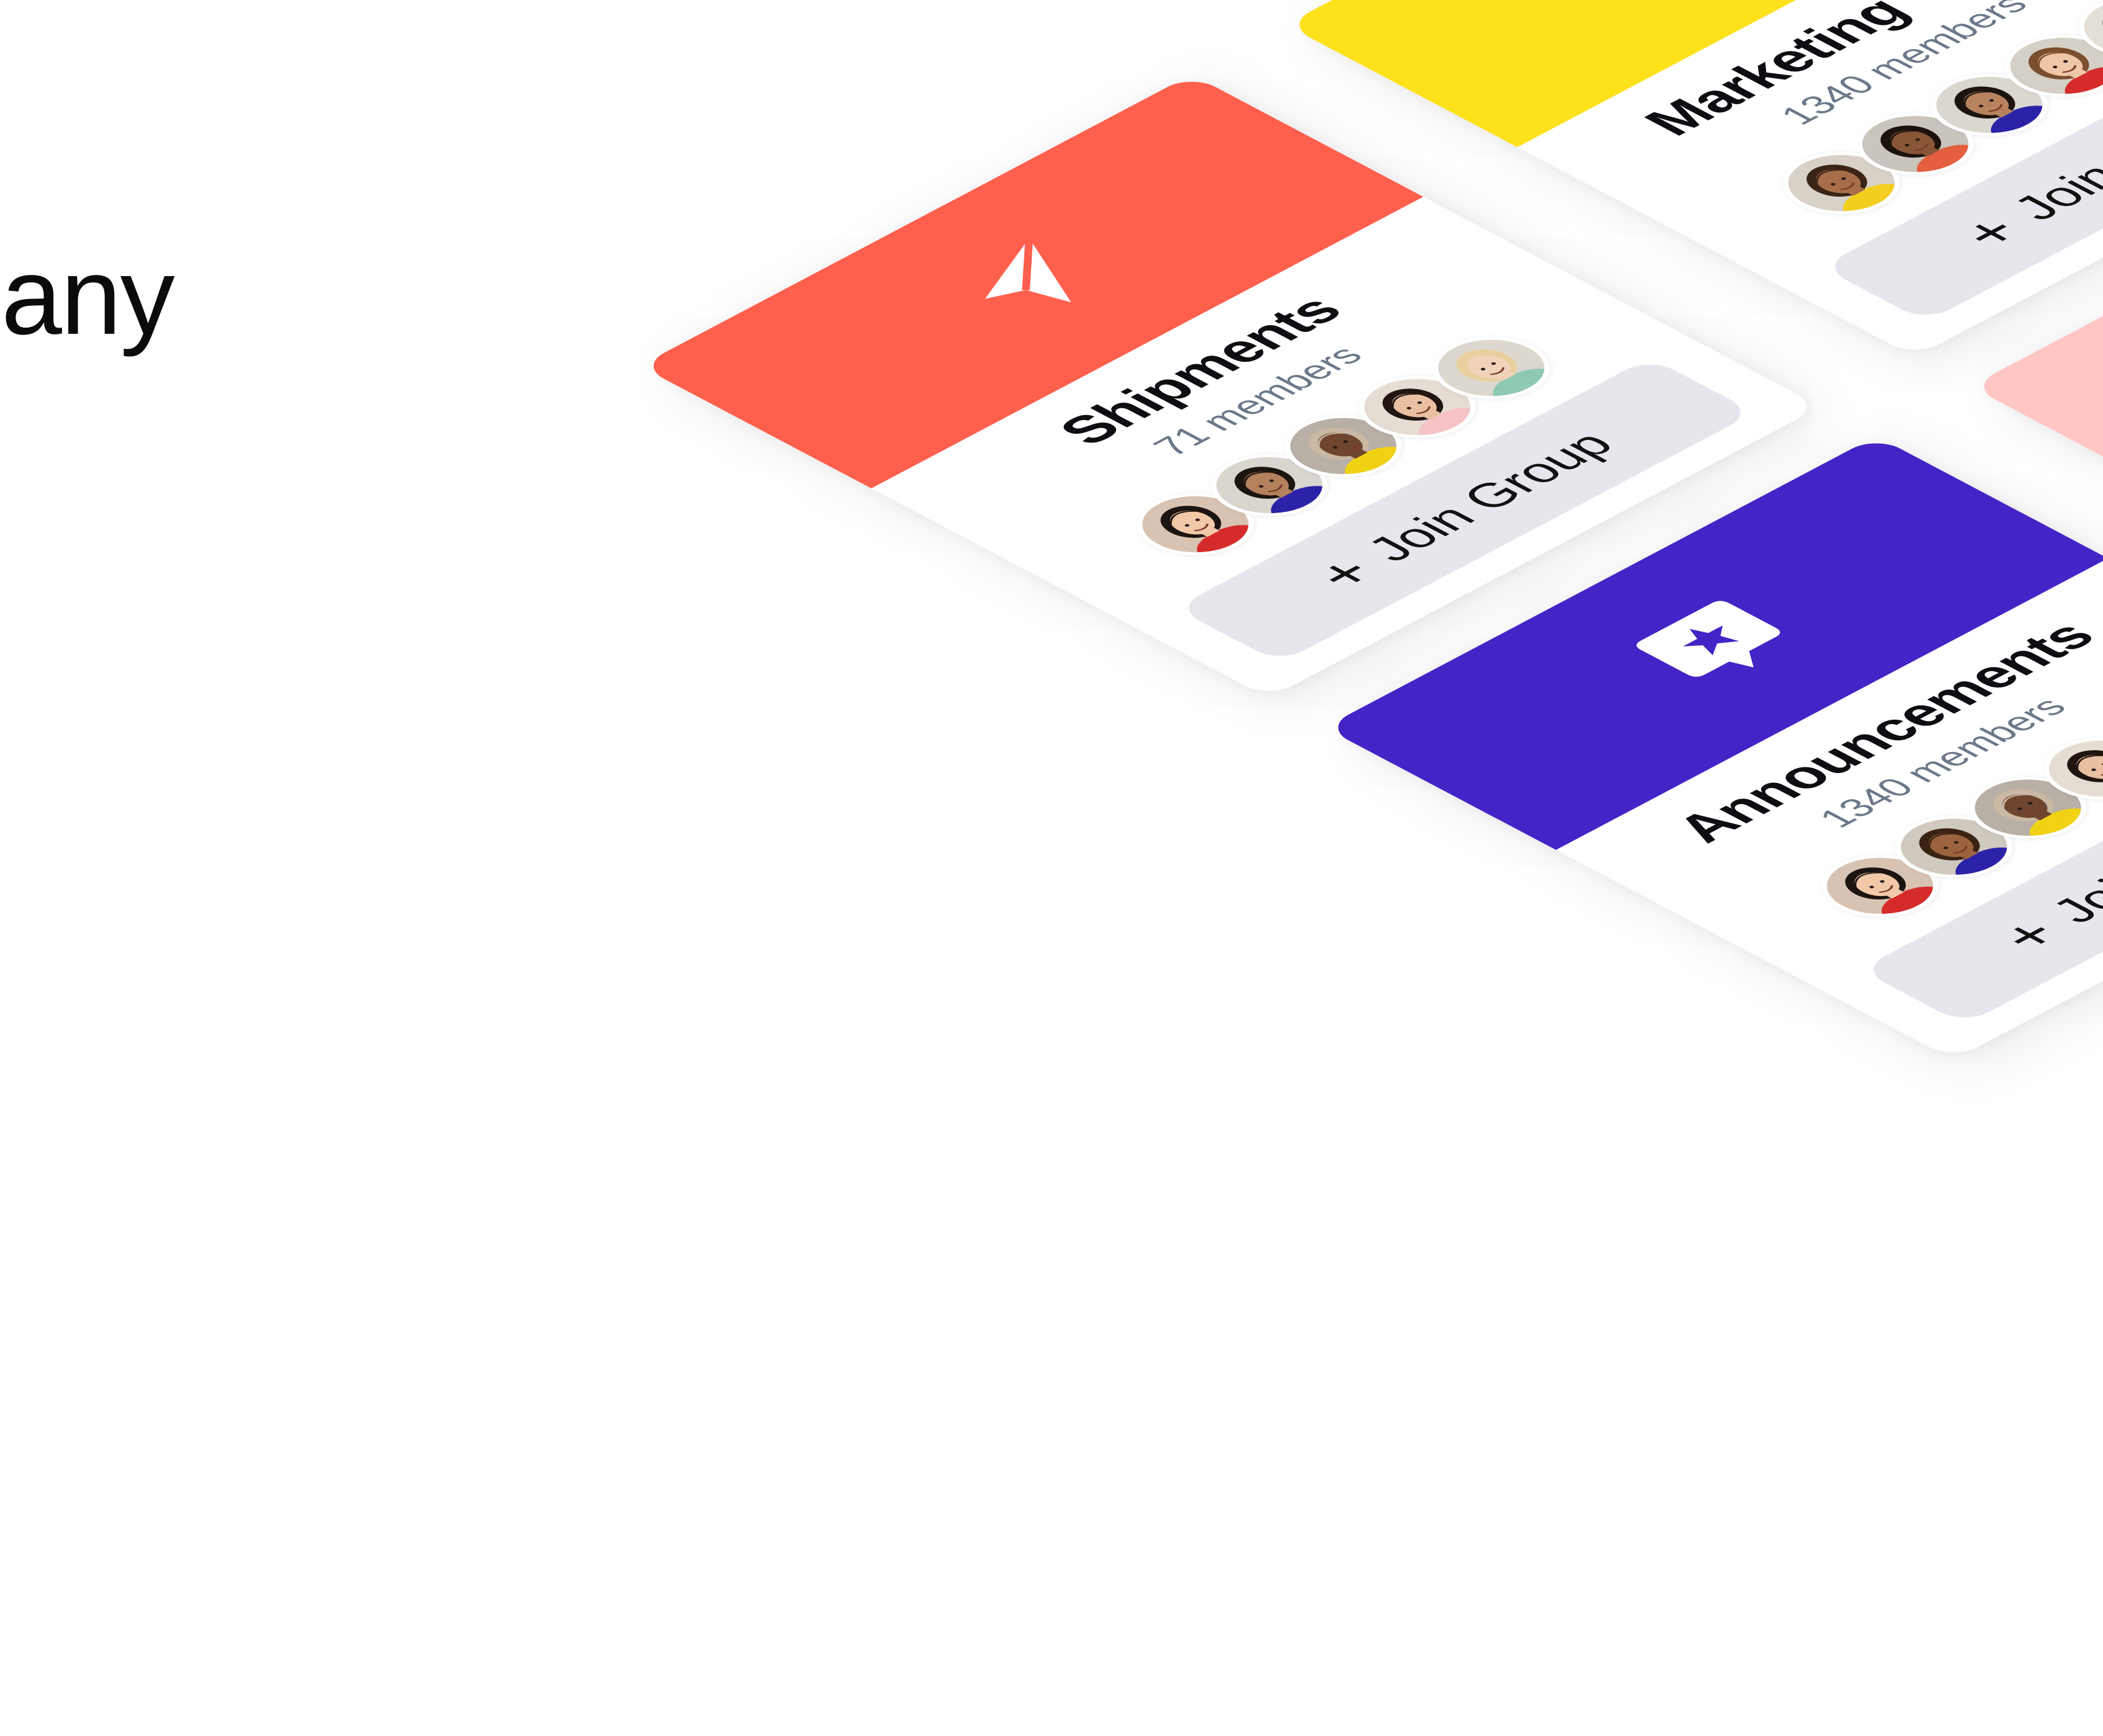 Image resolution: width=2103 pixels, height=1736 pixels. I want to click on paper-plane-icon, so click(1032, 281).